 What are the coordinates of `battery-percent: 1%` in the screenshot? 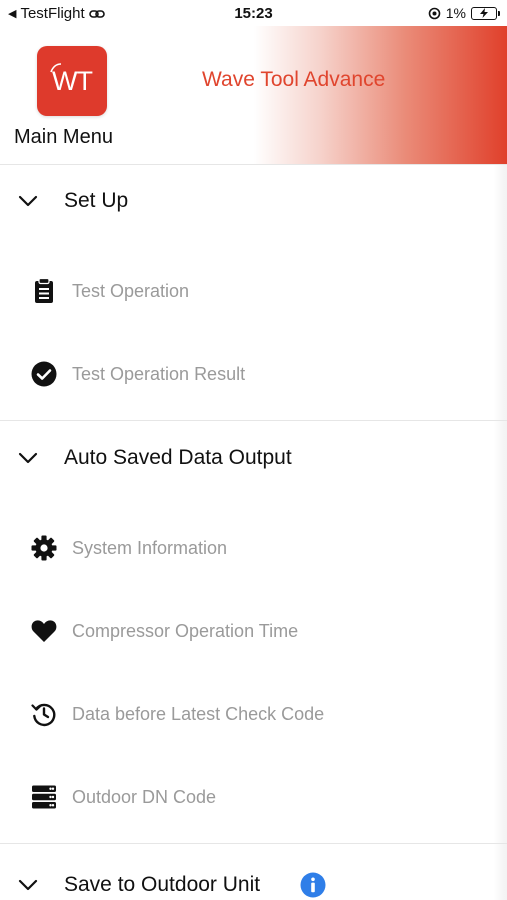 It's located at (455, 13).